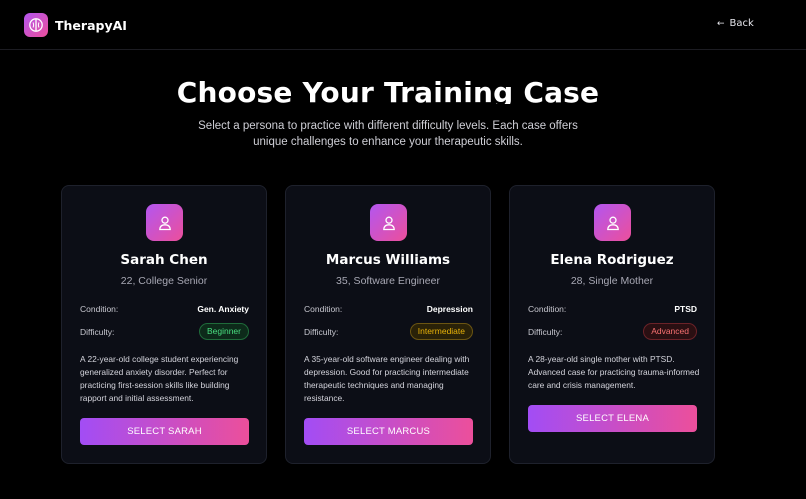 The width and height of the screenshot is (806, 499). Describe the element at coordinates (223, 331) in the screenshot. I see `difficulty-badge: Beginner` at that location.